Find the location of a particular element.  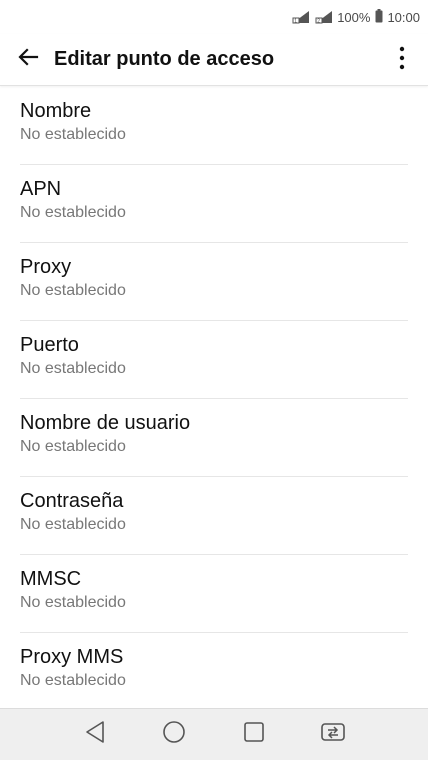

list-item-nombre: Nombre No establecido is located at coordinates (214, 126).